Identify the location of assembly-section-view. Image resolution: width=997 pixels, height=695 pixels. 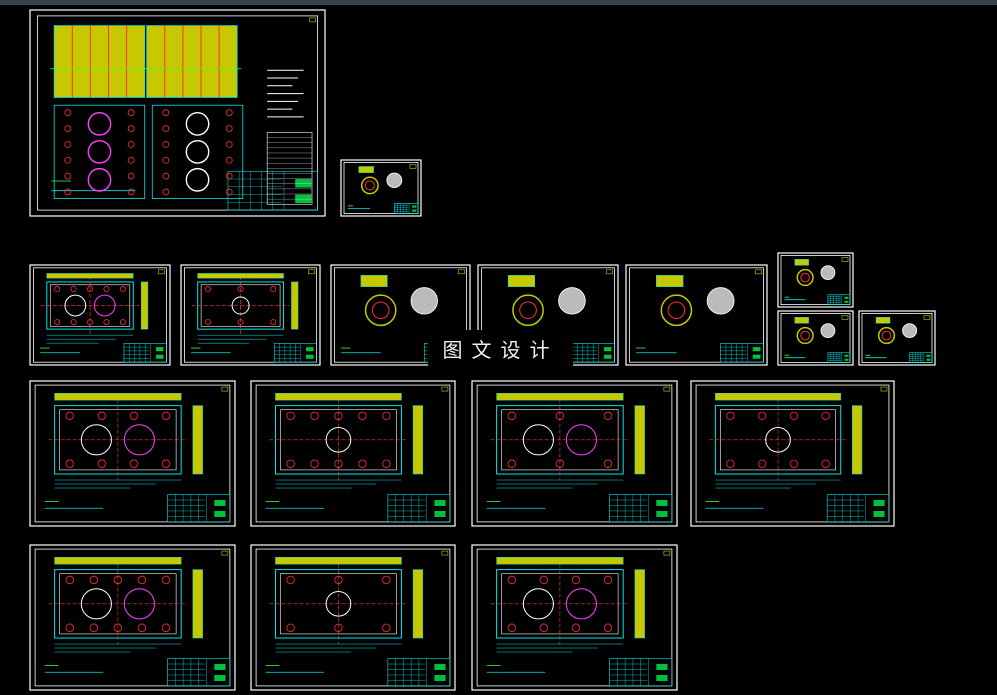
(99, 61).